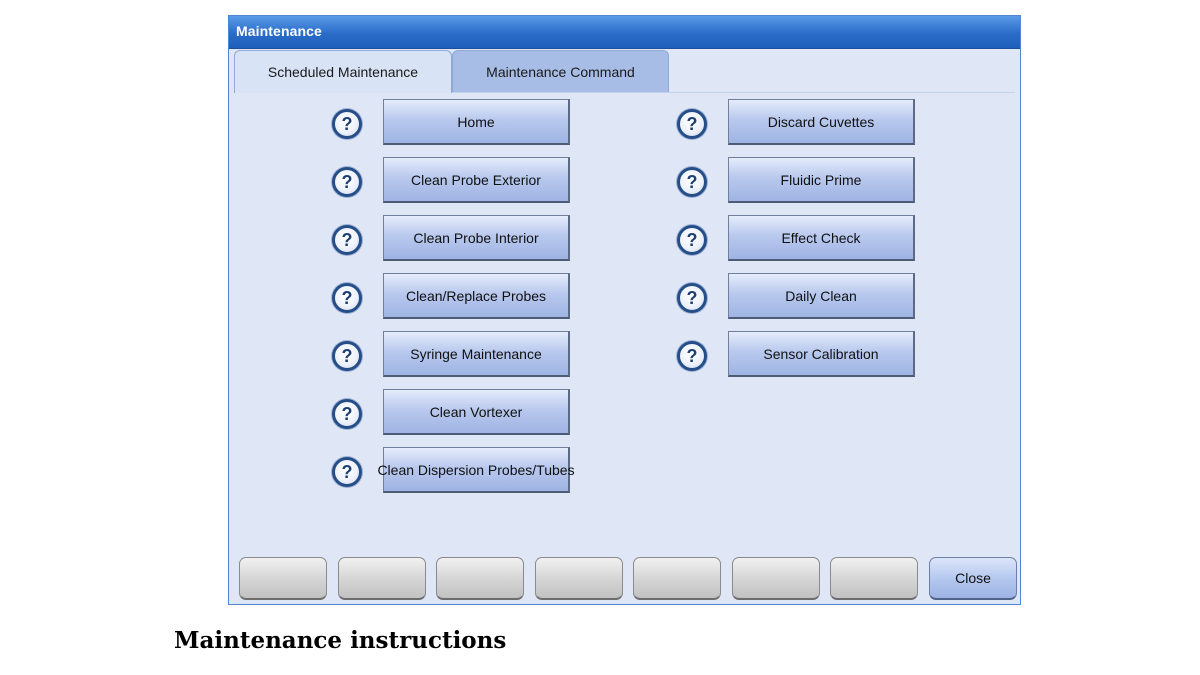 The width and height of the screenshot is (1200, 675). Describe the element at coordinates (821, 354) in the screenshot. I see `sensor-calibration-button: Sensor Calibration` at that location.